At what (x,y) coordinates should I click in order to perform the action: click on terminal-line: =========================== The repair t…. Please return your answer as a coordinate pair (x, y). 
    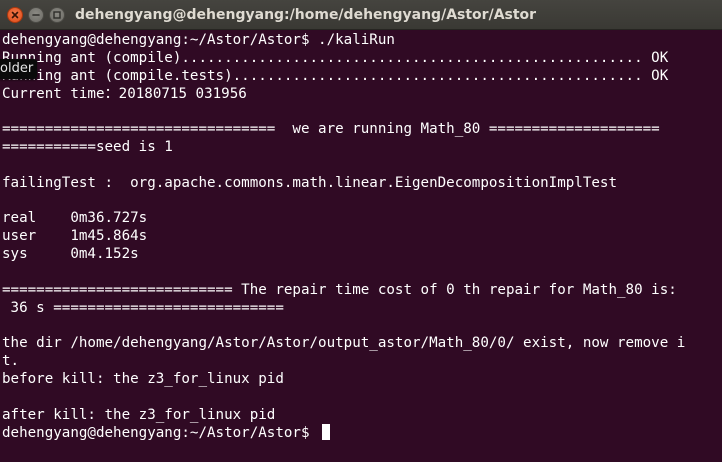
    Looking at the image, I should click on (339, 290).